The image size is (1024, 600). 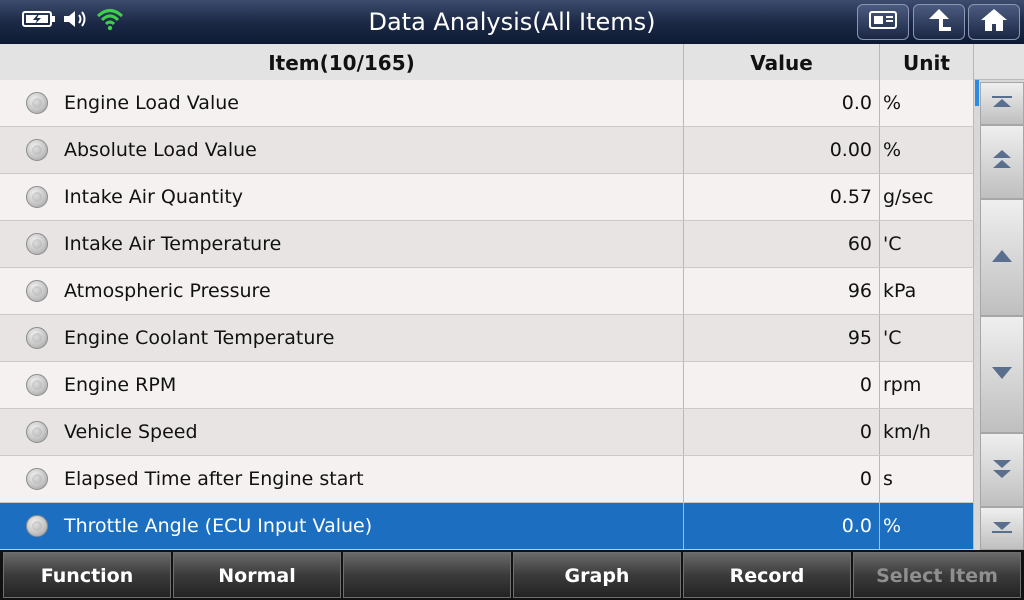 I want to click on item-label: Intake Air Quantity, so click(x=154, y=197).